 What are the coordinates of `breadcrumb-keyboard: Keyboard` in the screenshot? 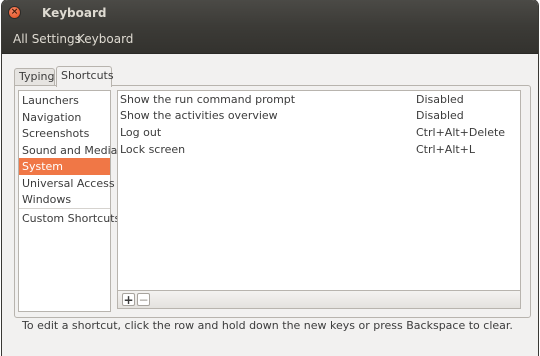 It's located at (105, 39).